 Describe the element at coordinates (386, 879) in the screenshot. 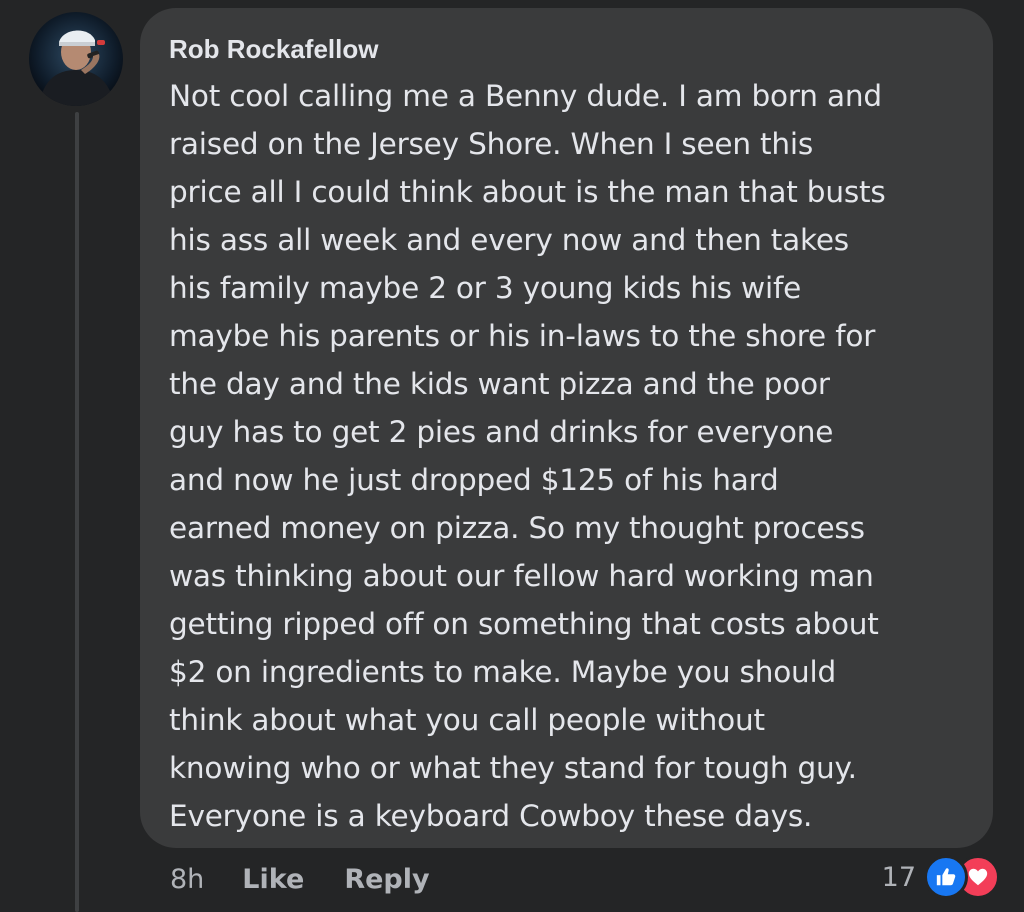

I see `reply-button: Reply` at that location.